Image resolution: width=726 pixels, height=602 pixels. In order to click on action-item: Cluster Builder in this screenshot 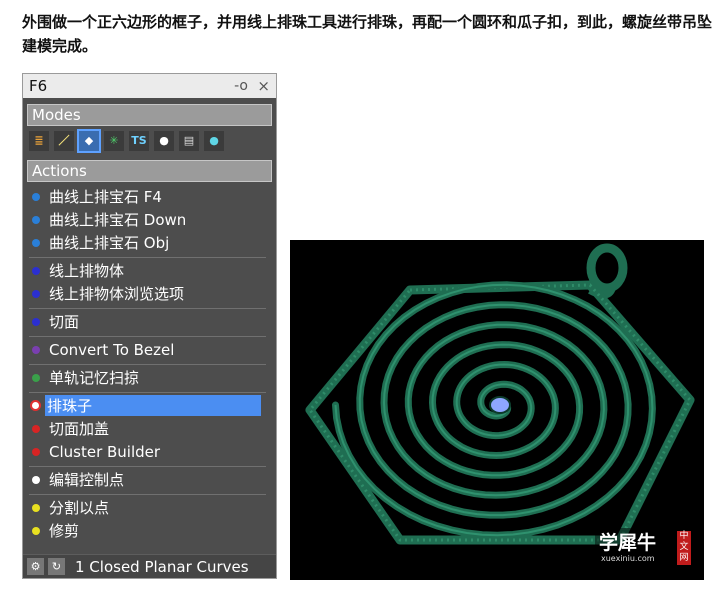, I will do `click(147, 451)`.